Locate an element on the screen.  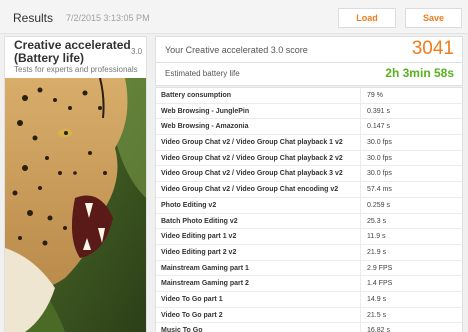
table-row: Web Browsing - JunglePin 0.391 s is located at coordinates (309, 111).